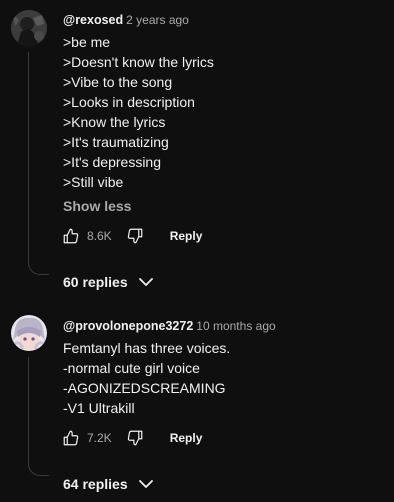 This screenshot has width=394, height=502. I want to click on comment-line: >be me, so click(87, 42).